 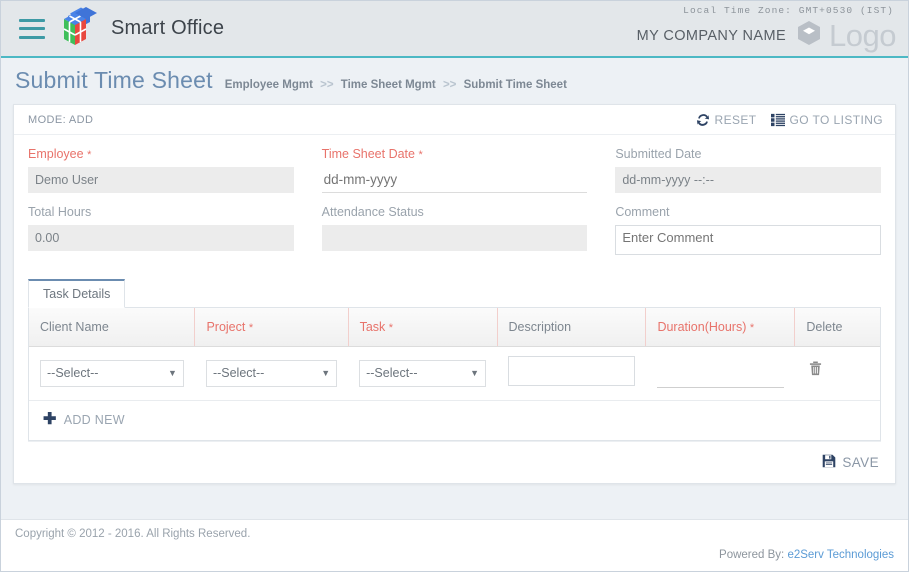 What do you see at coordinates (720, 327) in the screenshot?
I see `column-header-duration: Duration(Hours) *` at bounding box center [720, 327].